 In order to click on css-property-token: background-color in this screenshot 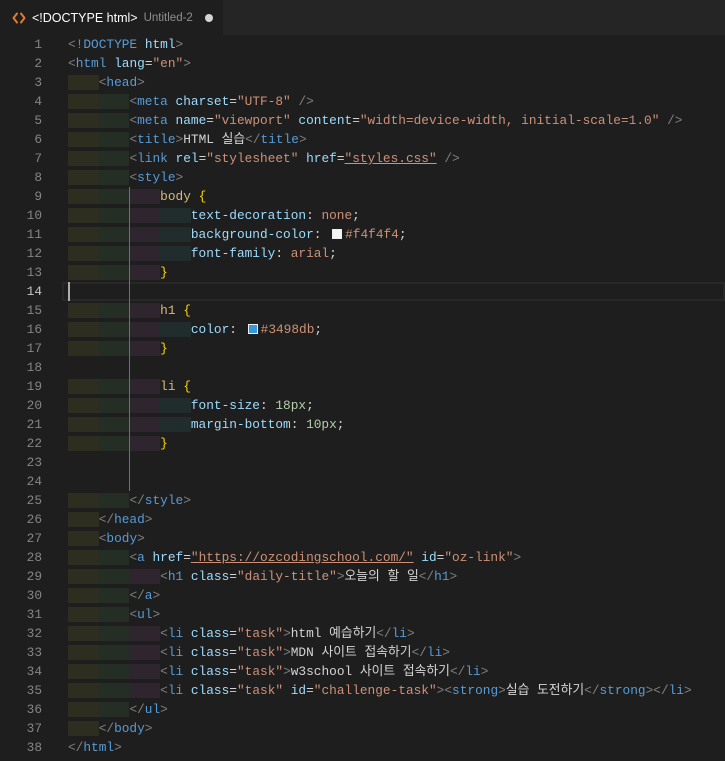, I will do `click(252, 234)`.